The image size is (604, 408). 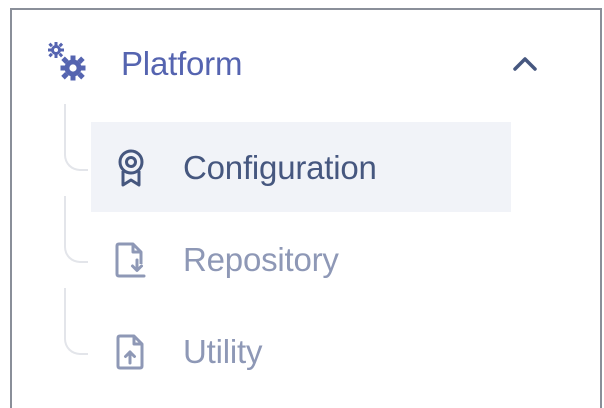 I want to click on award-badge-icon, so click(x=131, y=168).